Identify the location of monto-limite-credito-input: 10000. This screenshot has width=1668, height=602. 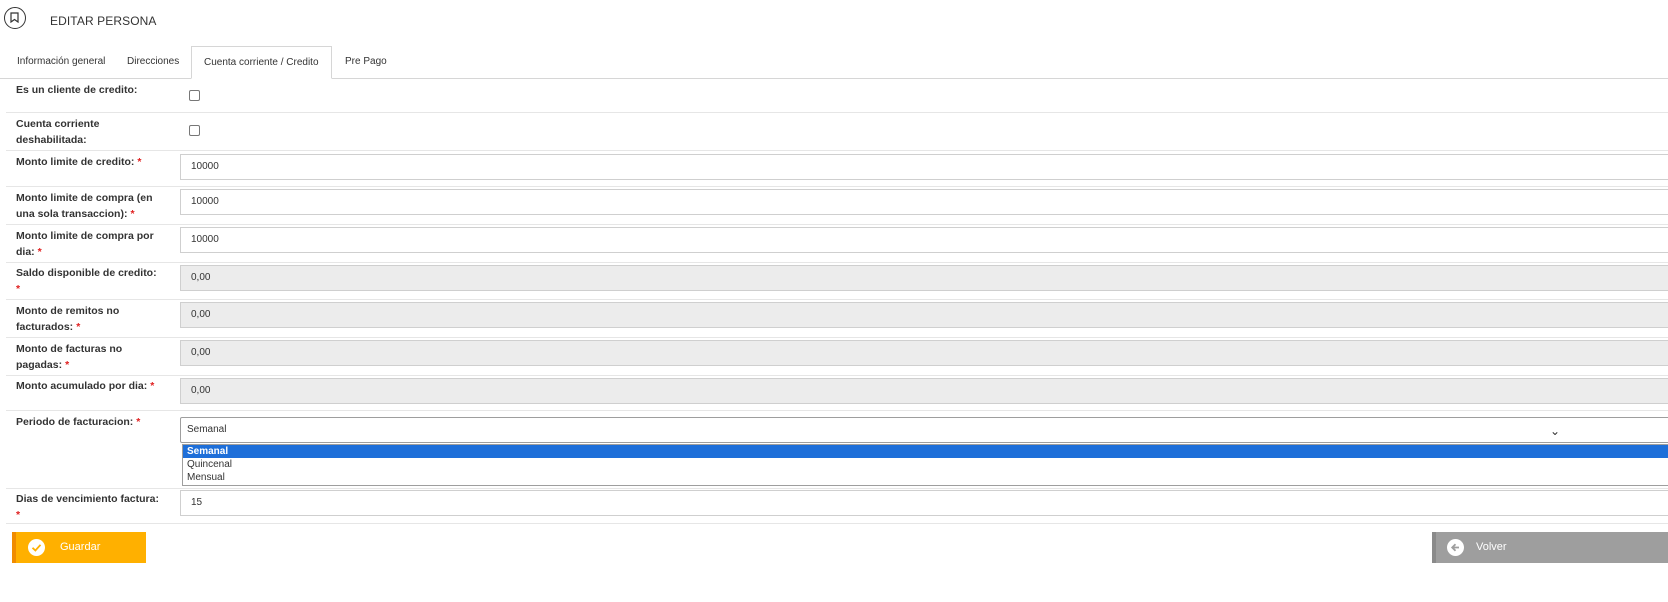
(924, 167).